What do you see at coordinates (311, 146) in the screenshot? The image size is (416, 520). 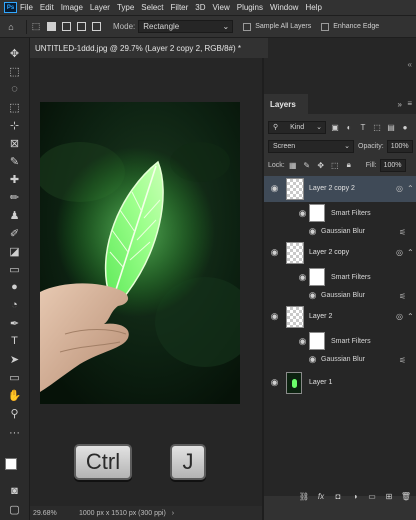 I see `blend-mode-select: Screen ⌄` at bounding box center [311, 146].